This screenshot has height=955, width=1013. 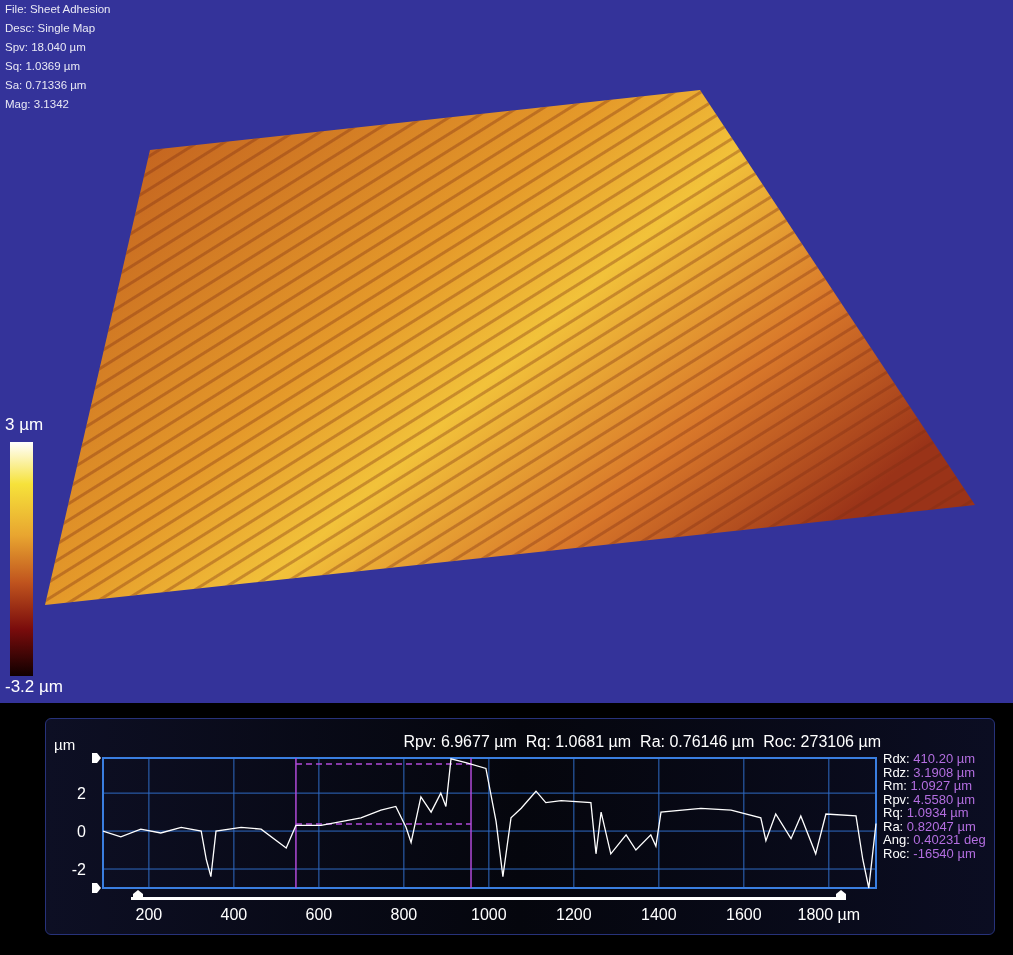 I want to click on x-tick-label: 1600, so click(x=744, y=914).